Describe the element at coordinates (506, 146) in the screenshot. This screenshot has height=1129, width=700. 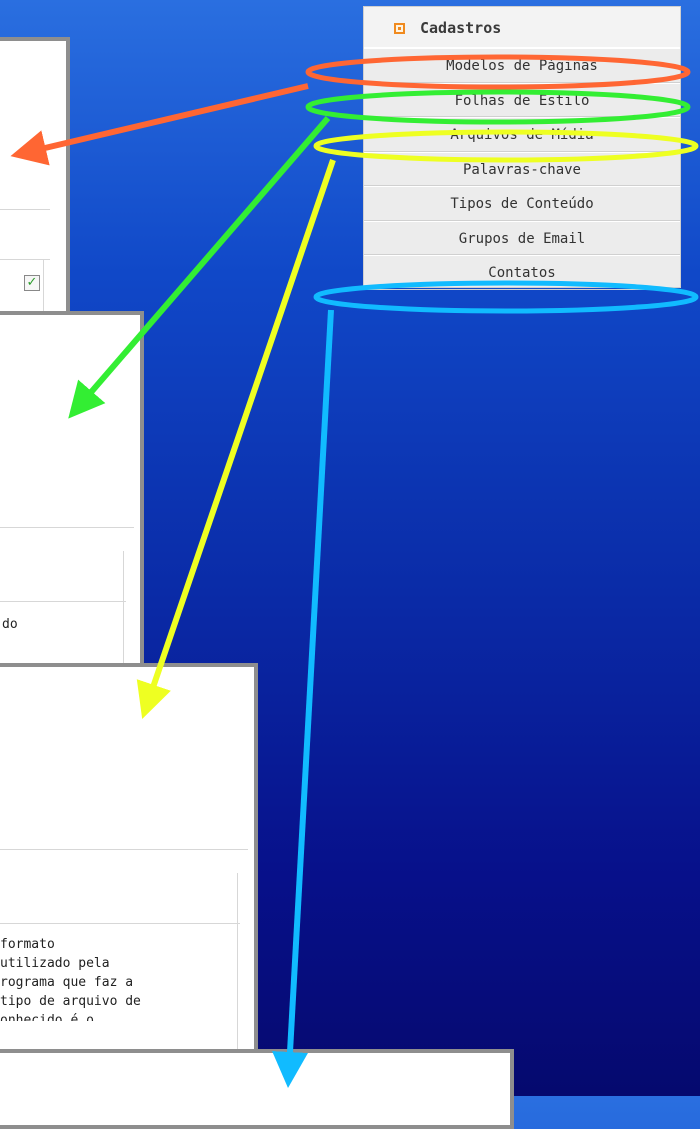
I see `highlight-ellipse-media-files` at that location.